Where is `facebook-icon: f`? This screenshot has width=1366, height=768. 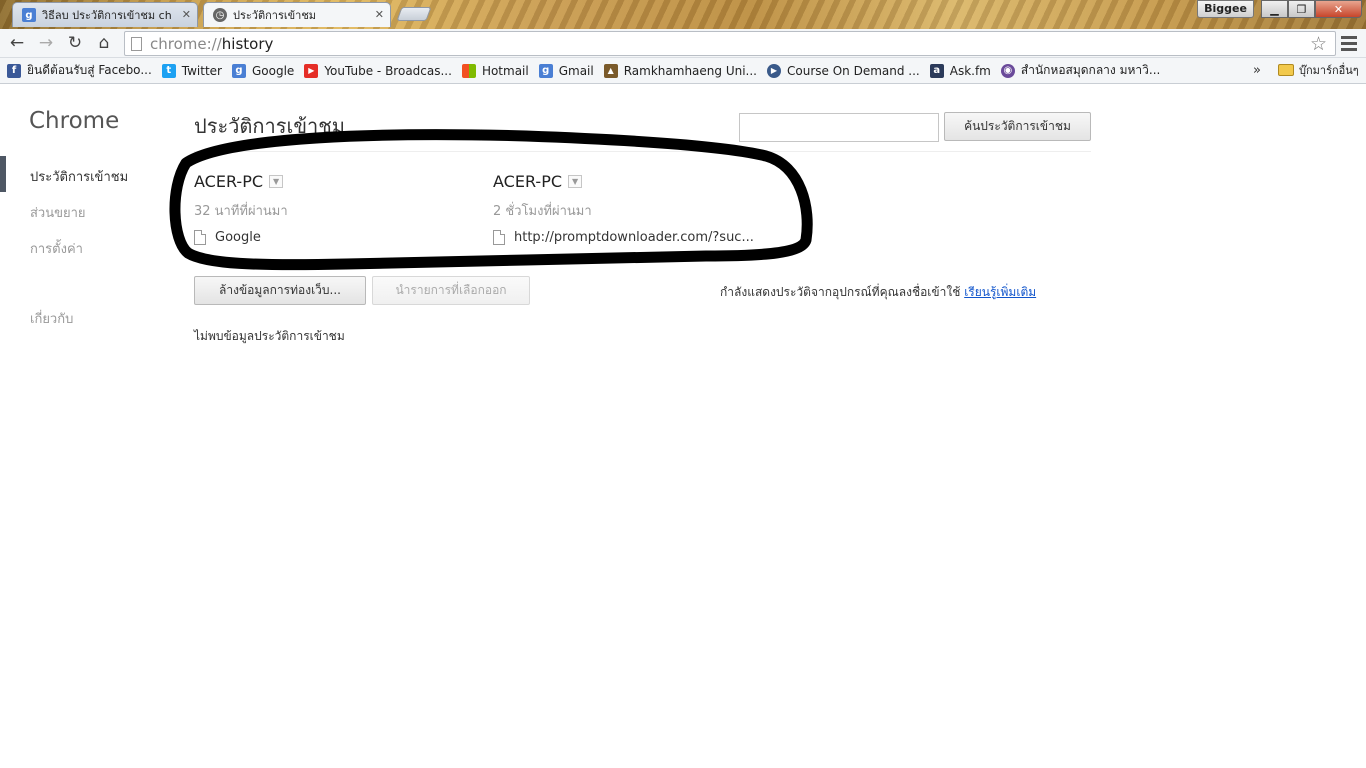
facebook-icon: f is located at coordinates (14, 70).